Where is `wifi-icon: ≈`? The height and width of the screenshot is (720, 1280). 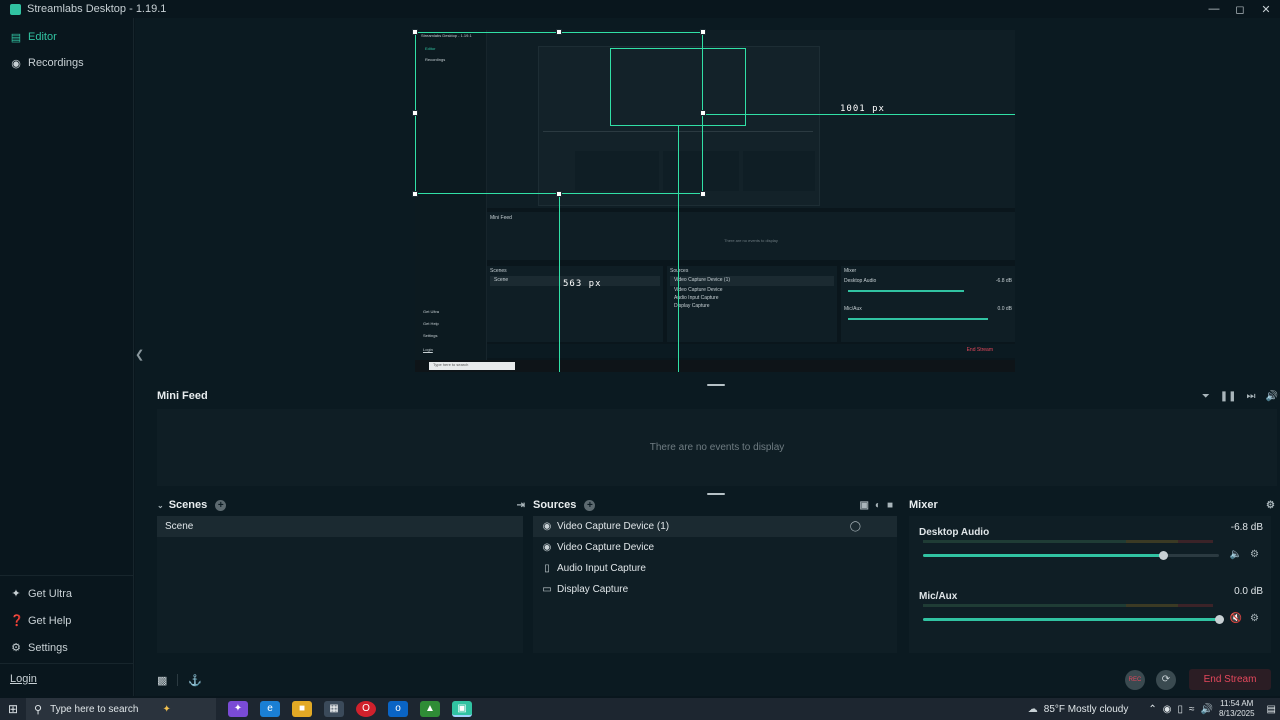 wifi-icon: ≈ is located at coordinates (1192, 709).